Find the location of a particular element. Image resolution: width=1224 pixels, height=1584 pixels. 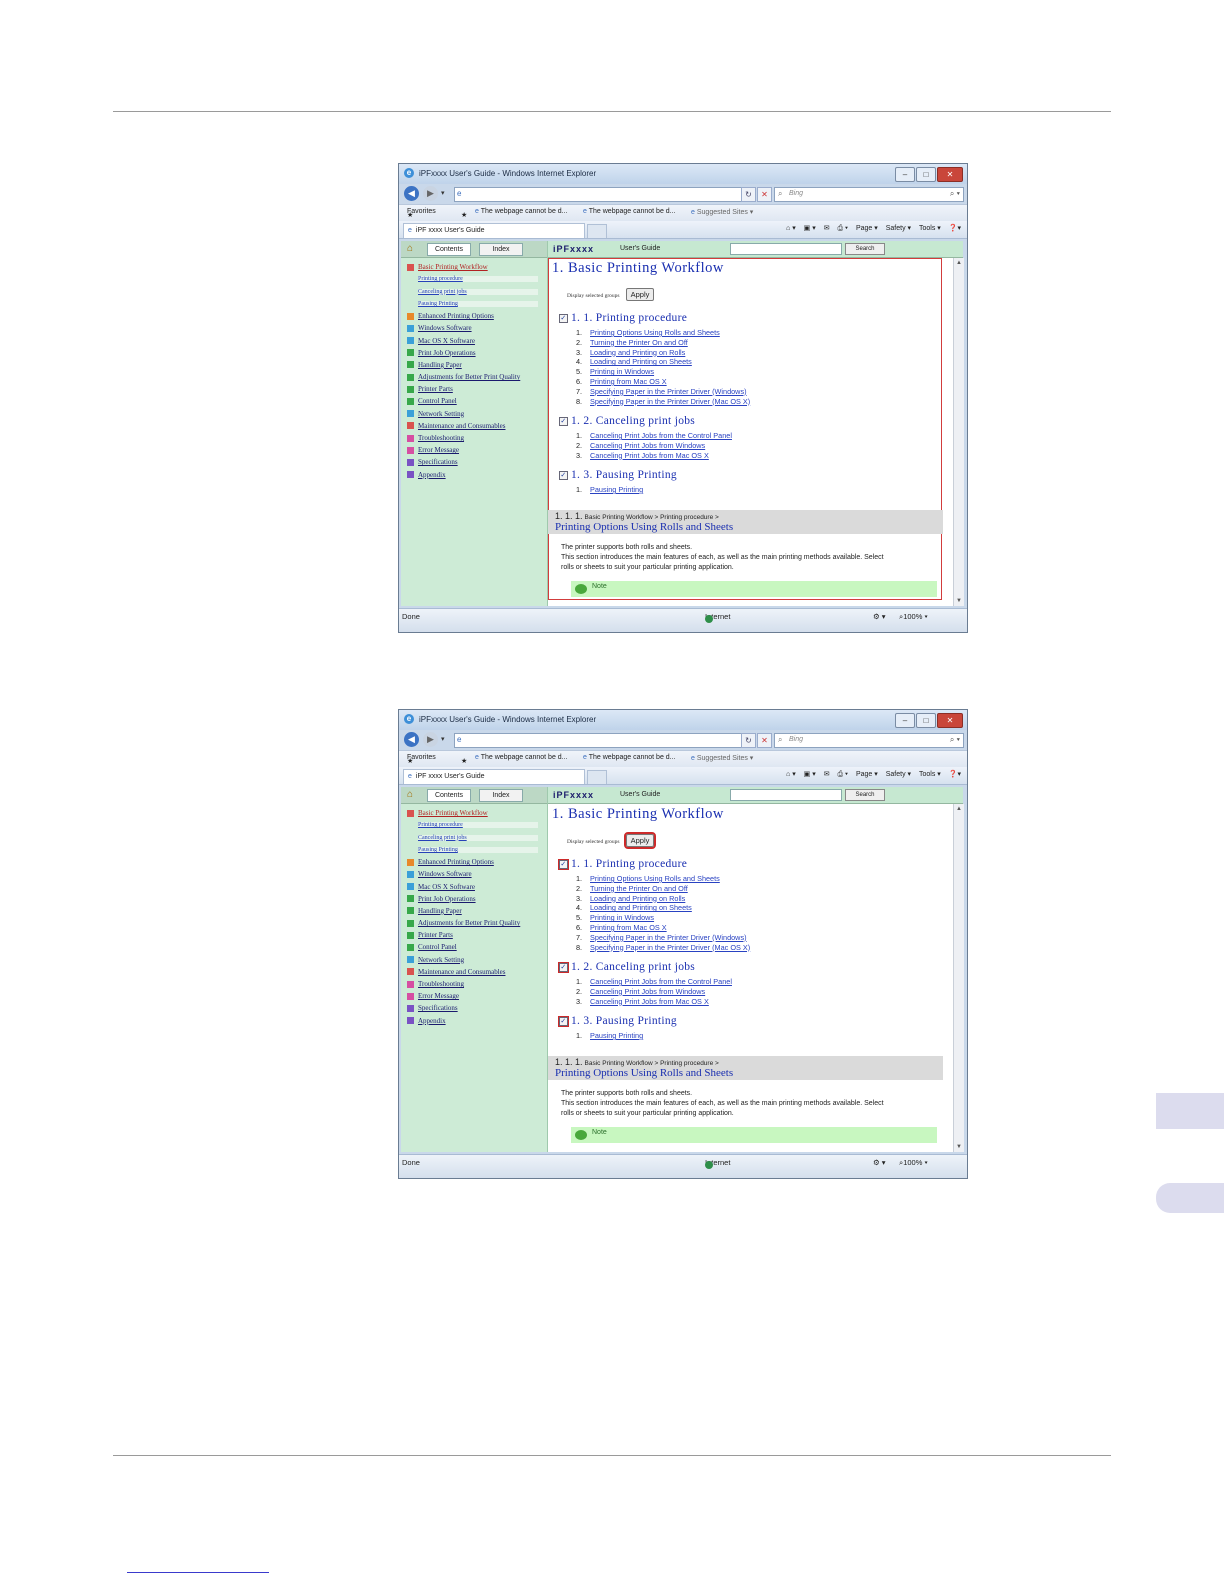

nav-item: Control Panel is located at coordinates (474, 947).